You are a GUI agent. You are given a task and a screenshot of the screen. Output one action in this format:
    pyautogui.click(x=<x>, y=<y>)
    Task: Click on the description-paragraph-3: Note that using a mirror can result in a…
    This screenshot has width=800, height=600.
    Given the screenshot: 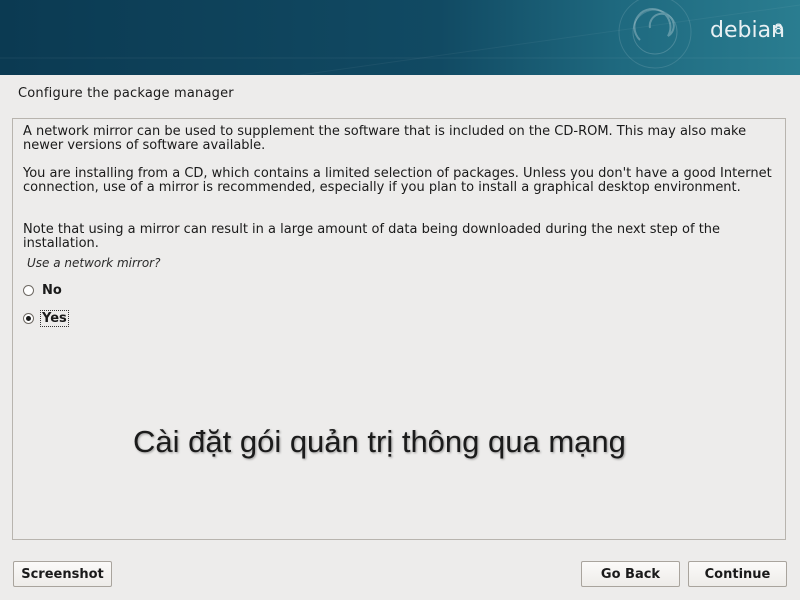 What is the action you would take?
    pyautogui.click(x=372, y=236)
    